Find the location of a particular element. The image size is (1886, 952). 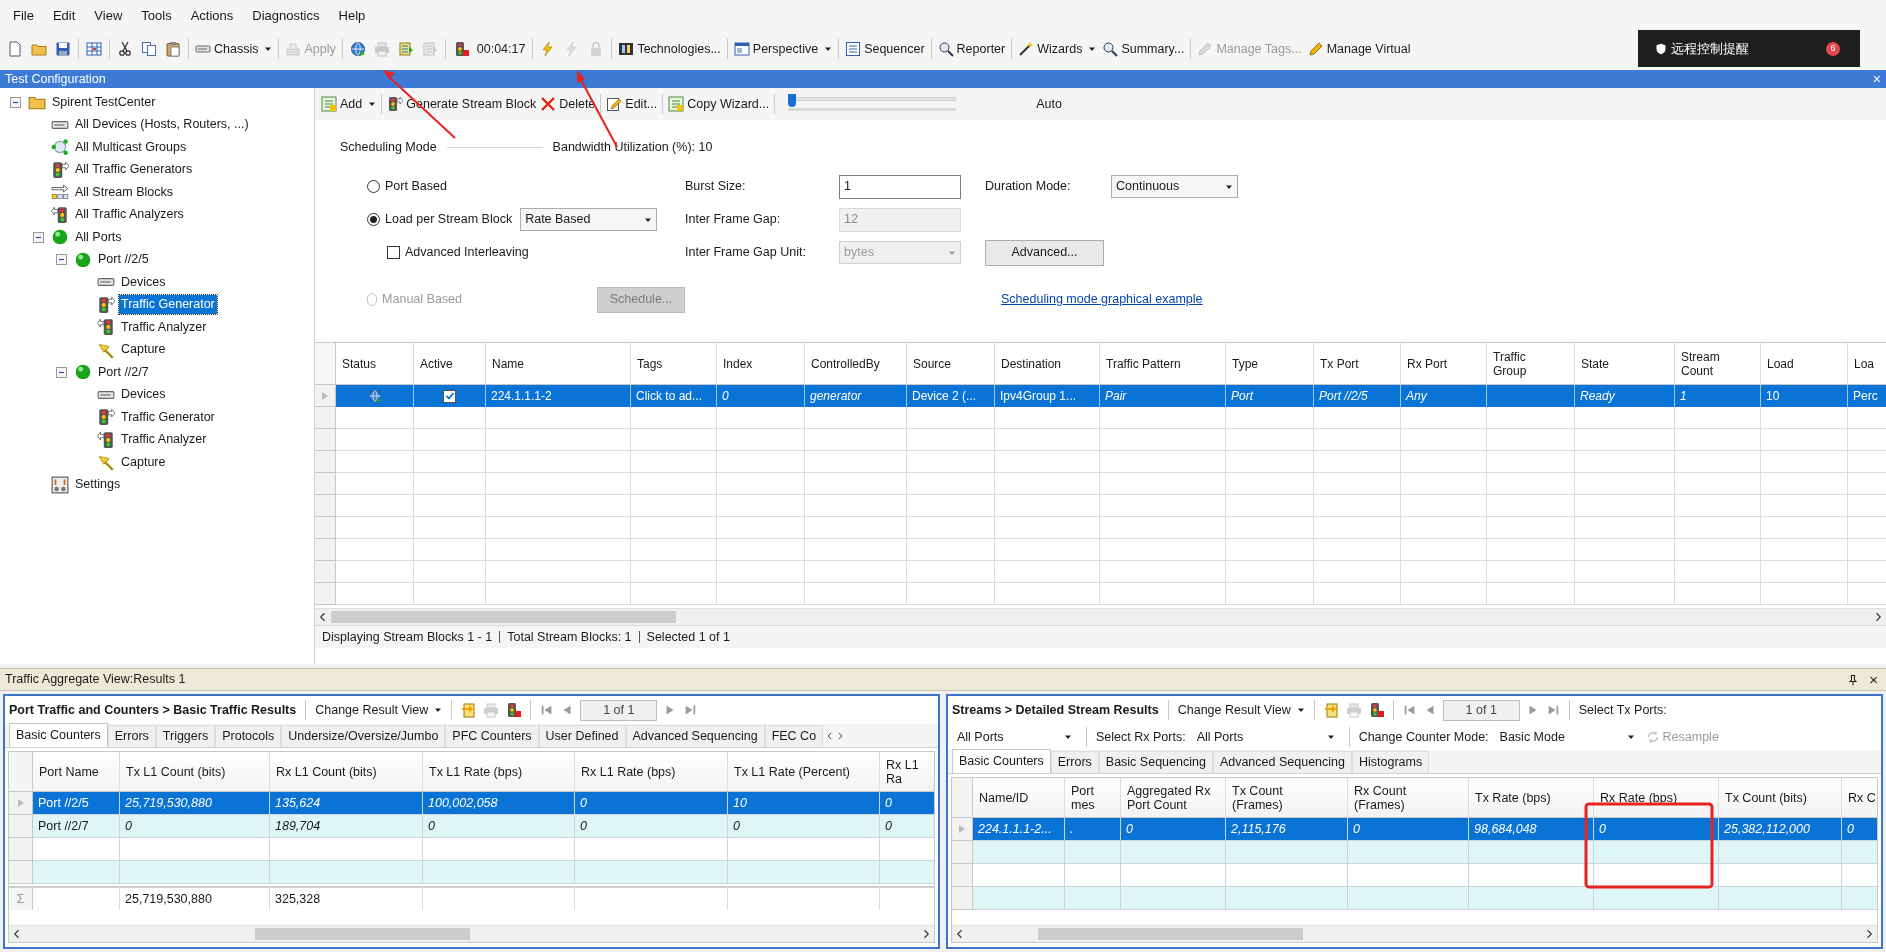

tab: Basic Sequencing is located at coordinates (1155, 762).